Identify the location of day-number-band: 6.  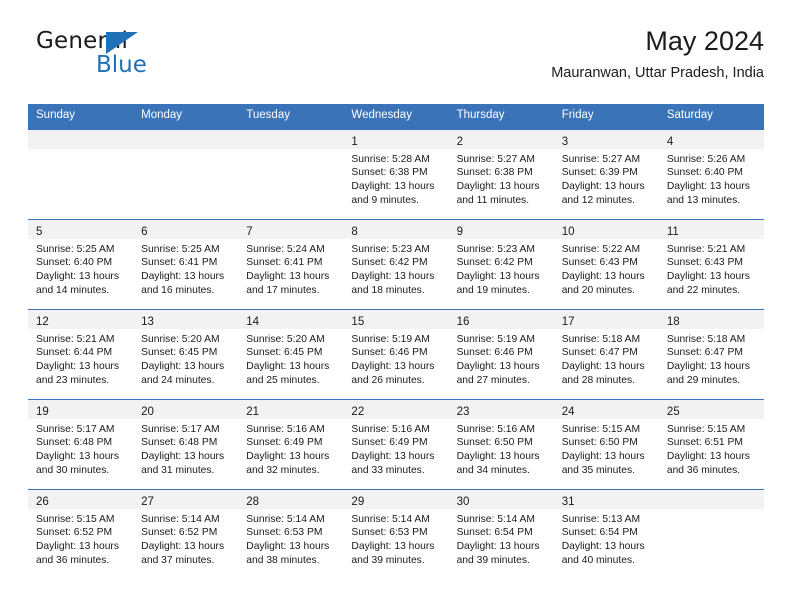
(186, 229).